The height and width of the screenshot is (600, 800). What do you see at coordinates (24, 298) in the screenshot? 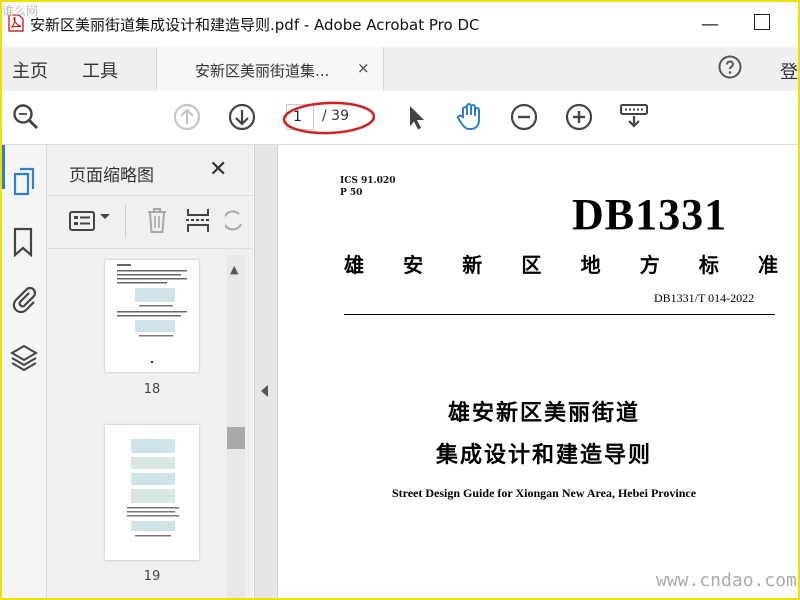
I see `paperclip-icon` at bounding box center [24, 298].